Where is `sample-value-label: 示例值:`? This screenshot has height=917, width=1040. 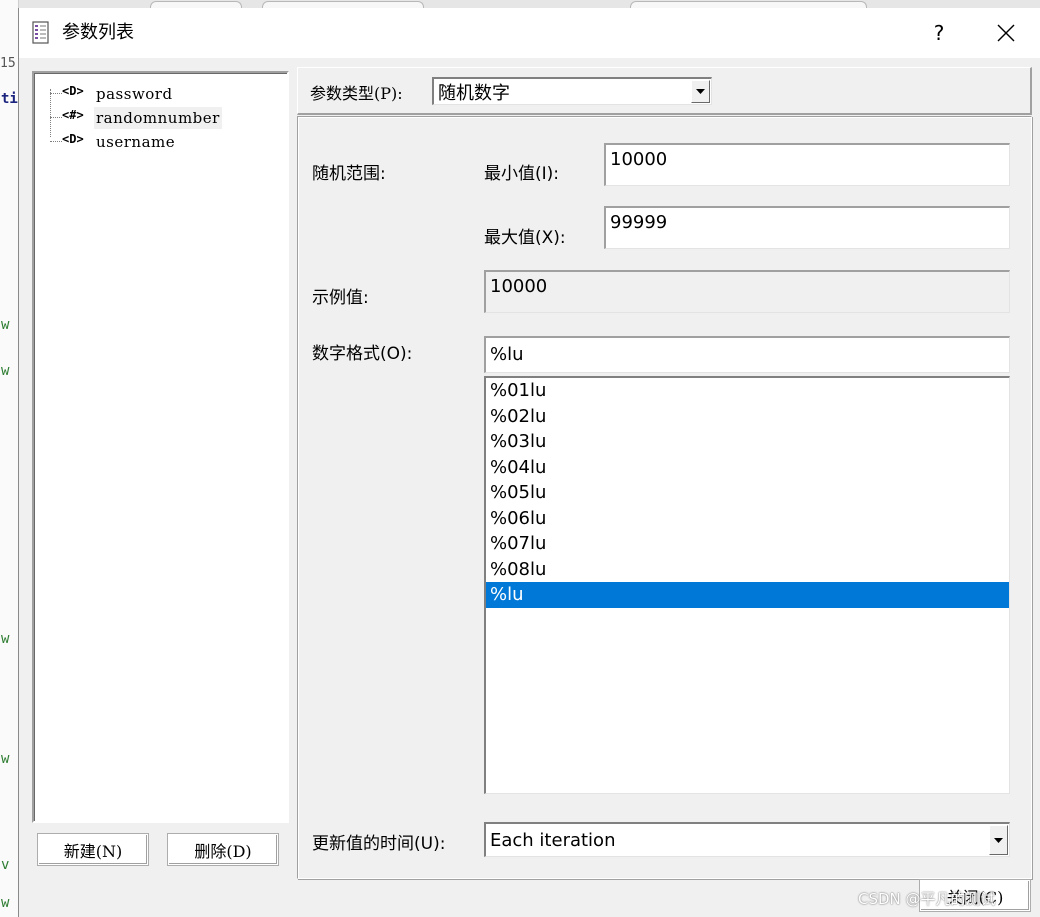 sample-value-label: 示例值: is located at coordinates (340, 298).